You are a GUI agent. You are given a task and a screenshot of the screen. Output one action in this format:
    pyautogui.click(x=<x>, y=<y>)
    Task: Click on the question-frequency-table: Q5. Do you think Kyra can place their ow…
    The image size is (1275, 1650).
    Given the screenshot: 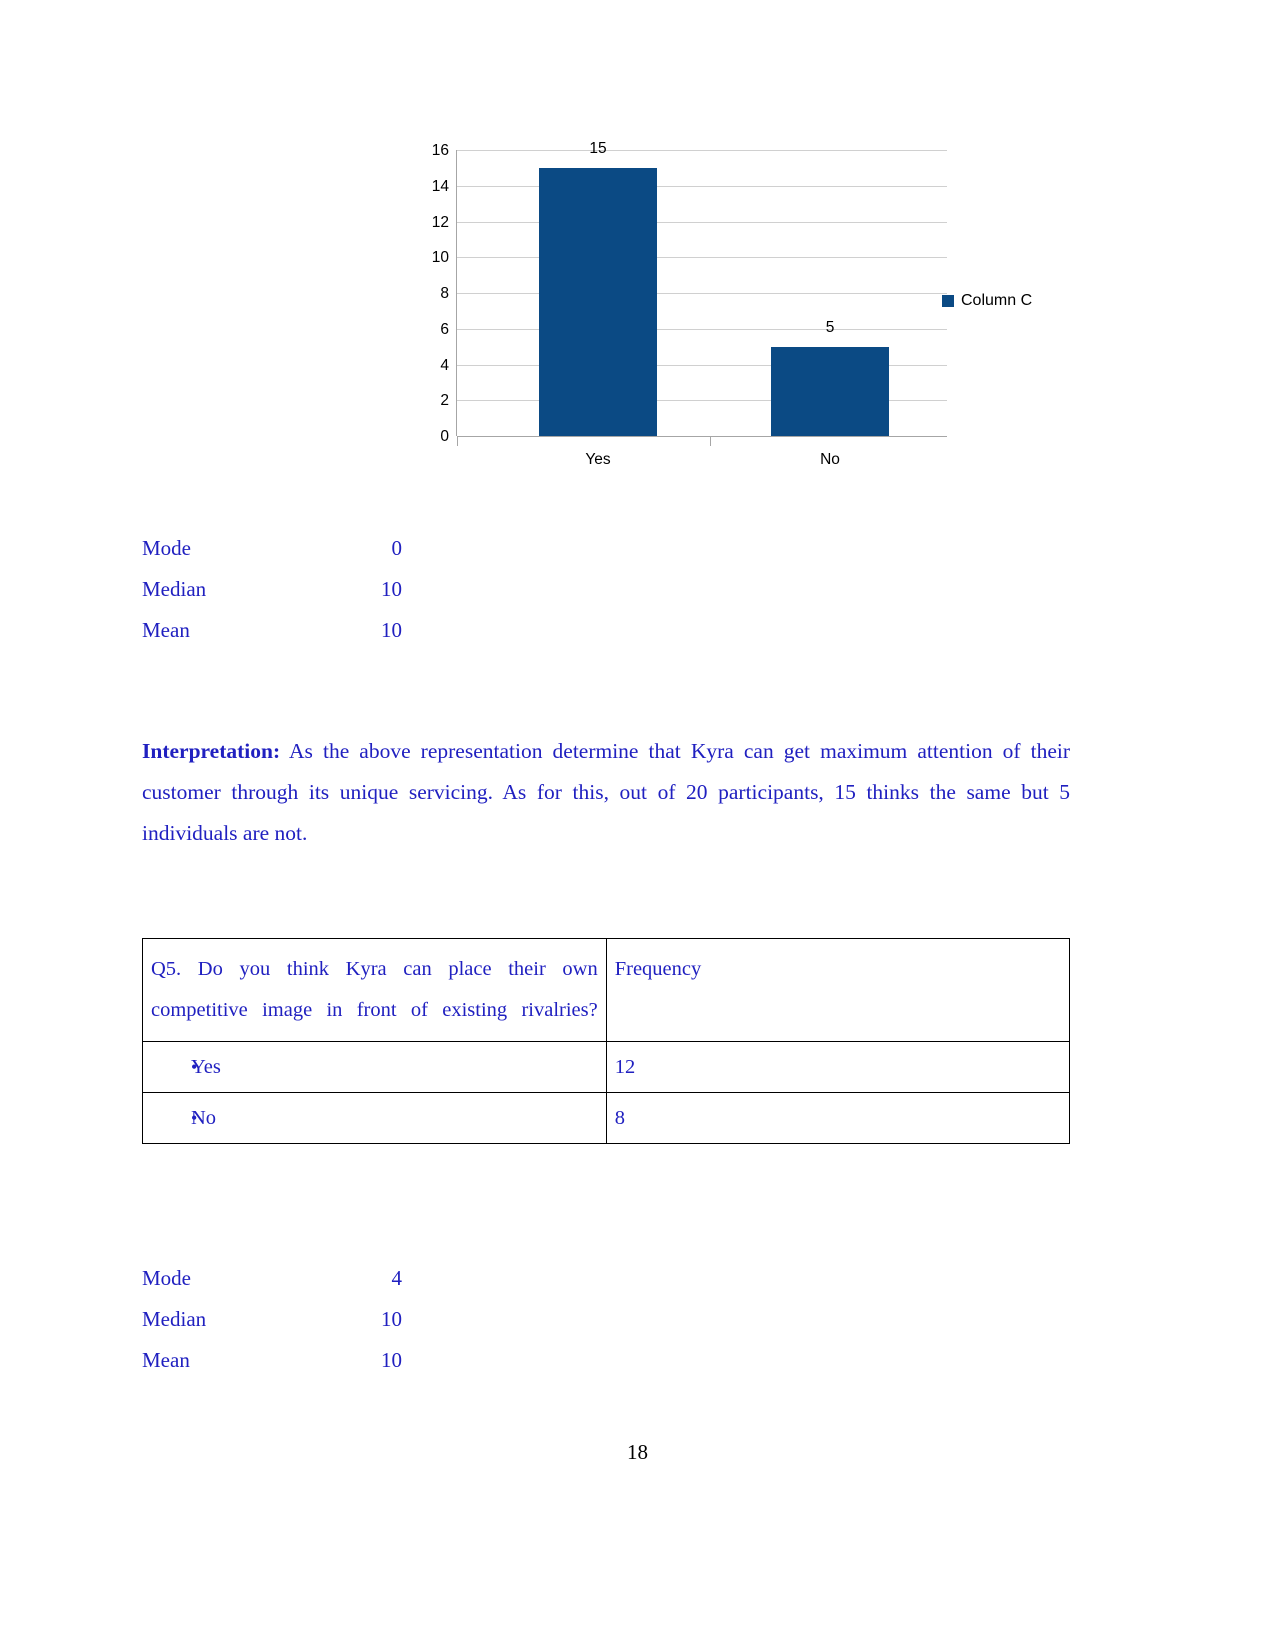 What is the action you would take?
    pyautogui.click(x=606, y=1041)
    